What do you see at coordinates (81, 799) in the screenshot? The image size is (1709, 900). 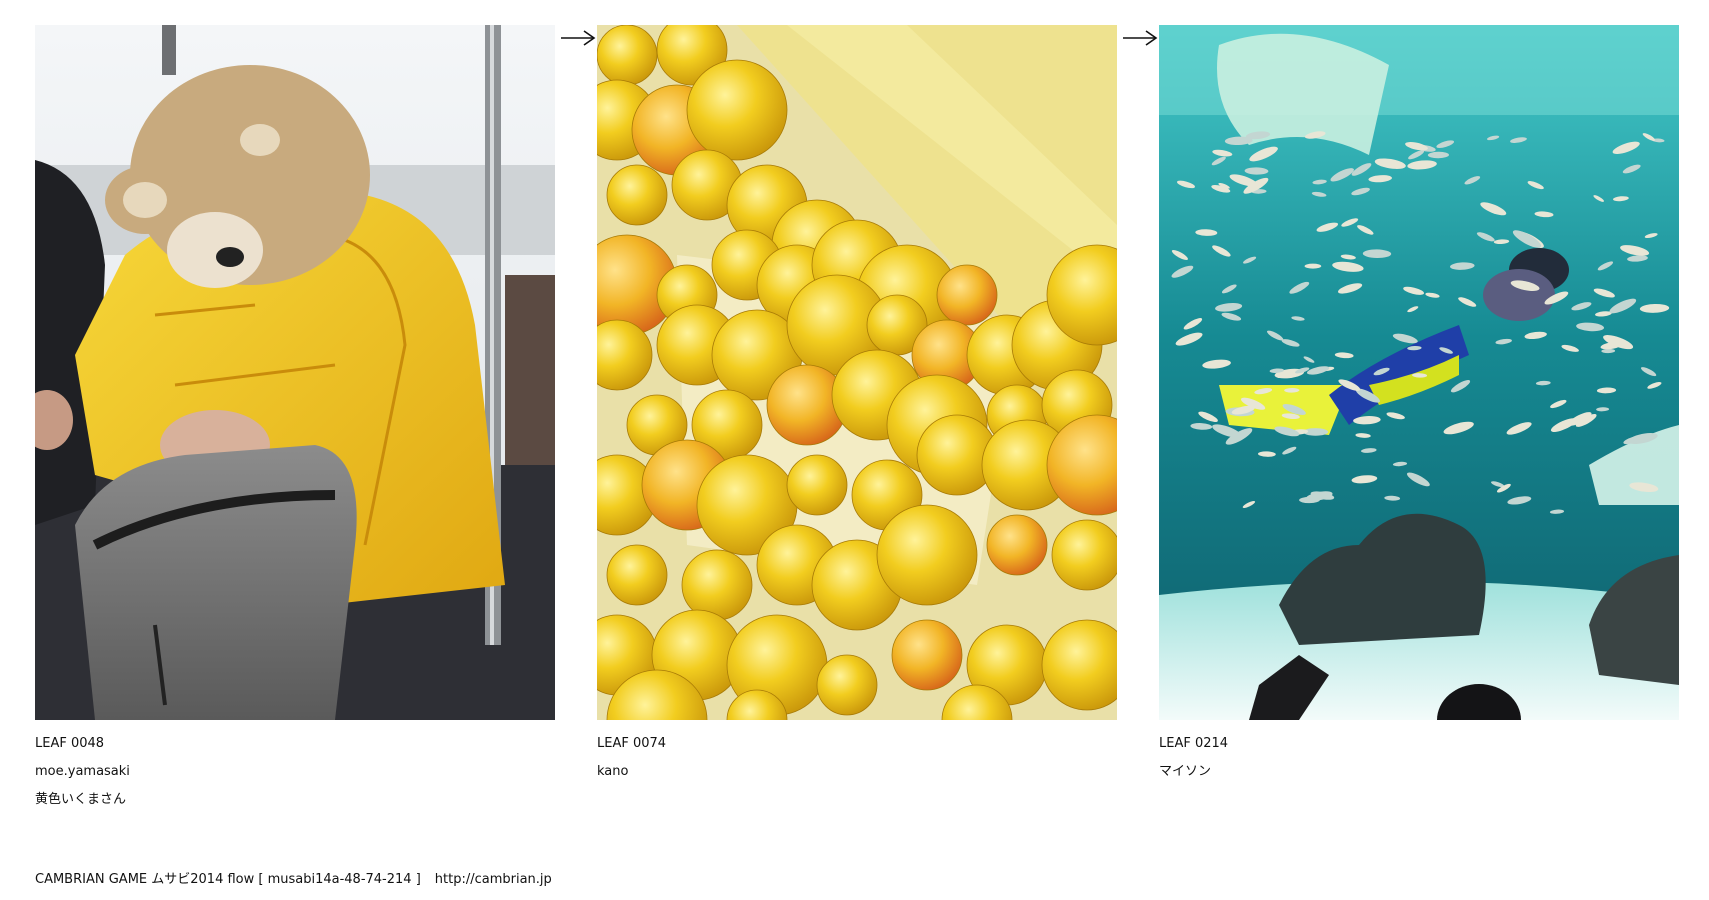 I see `leaf-caption: 黄色いくまさん` at bounding box center [81, 799].